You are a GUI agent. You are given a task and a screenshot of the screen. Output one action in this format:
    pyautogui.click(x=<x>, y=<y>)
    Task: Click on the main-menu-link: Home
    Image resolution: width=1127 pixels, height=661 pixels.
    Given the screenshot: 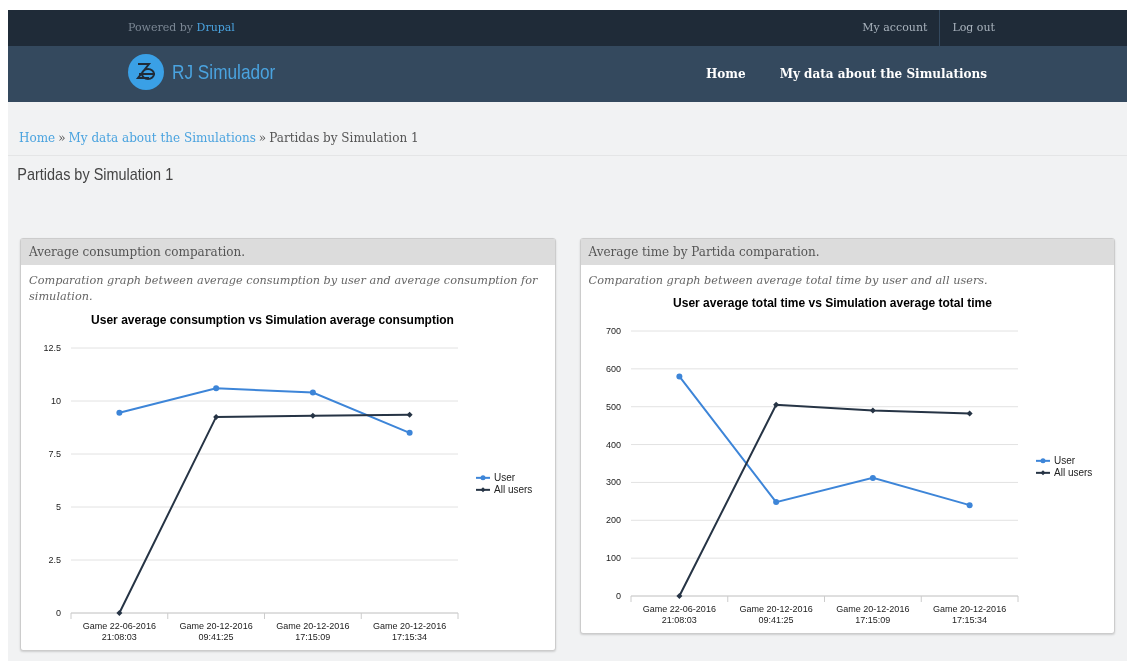 What is the action you would take?
    pyautogui.click(x=725, y=74)
    